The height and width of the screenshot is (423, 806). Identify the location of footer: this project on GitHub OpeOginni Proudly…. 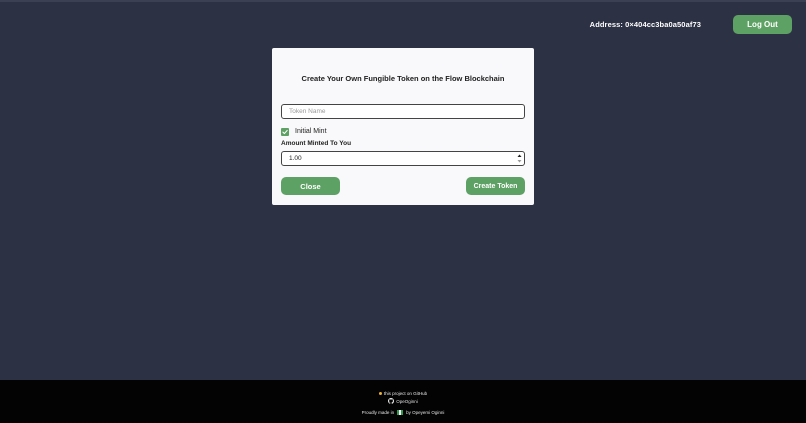
(403, 401).